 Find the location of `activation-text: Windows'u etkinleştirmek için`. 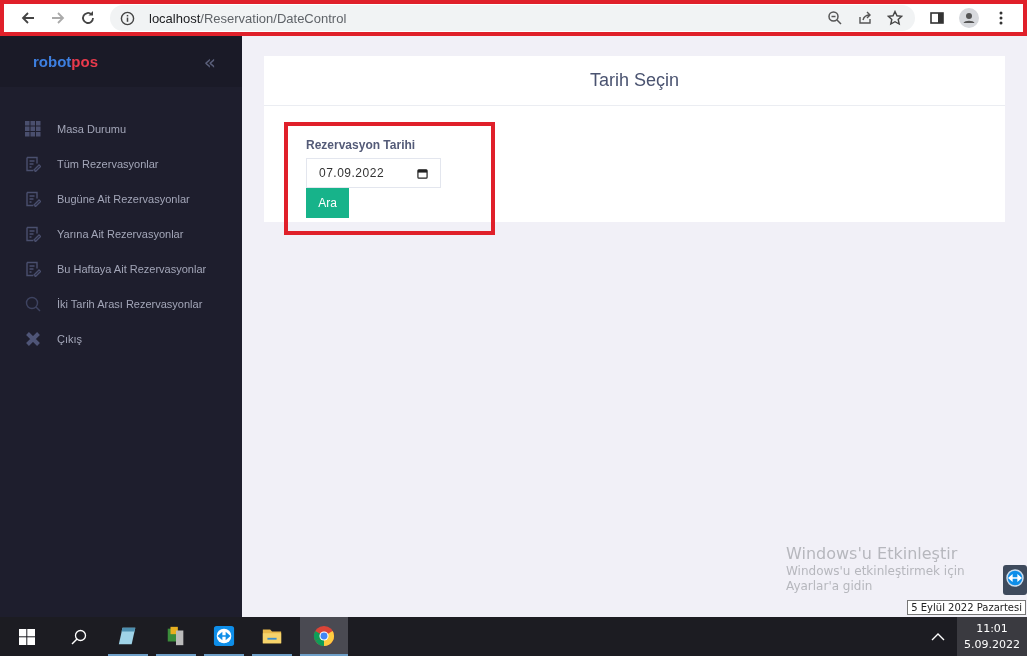

activation-text: Windows'u etkinleştirmek için is located at coordinates (875, 571).